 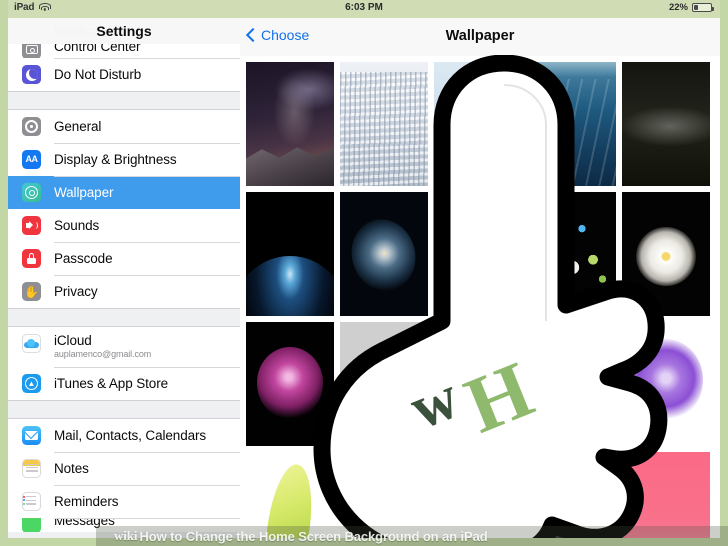 What do you see at coordinates (572, 124) in the screenshot?
I see `wallpaper-thumb-underwater-blue` at bounding box center [572, 124].